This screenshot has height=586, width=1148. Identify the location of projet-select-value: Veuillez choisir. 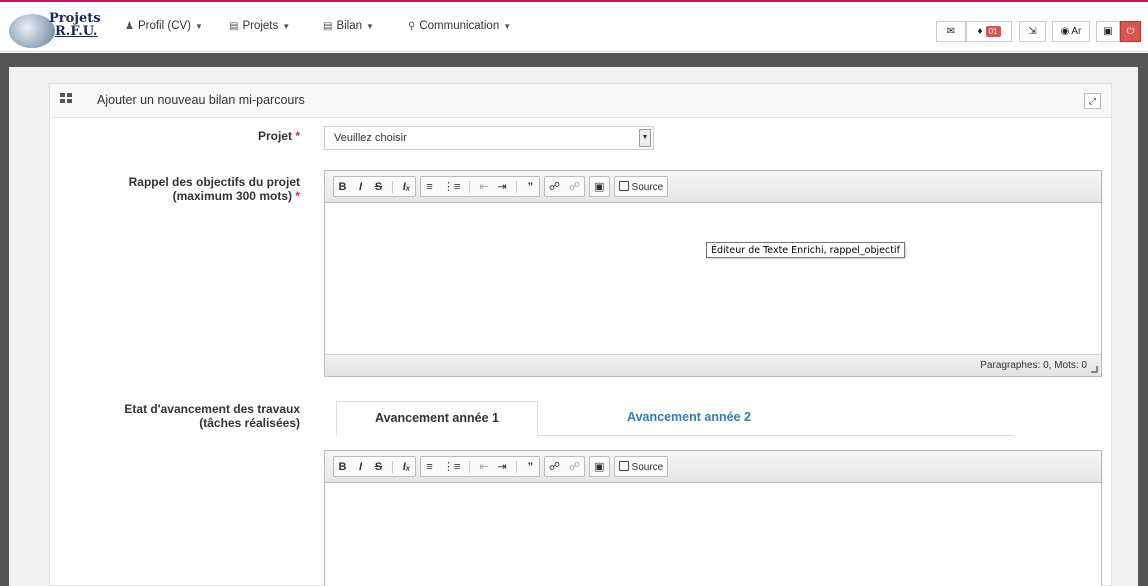
(370, 138).